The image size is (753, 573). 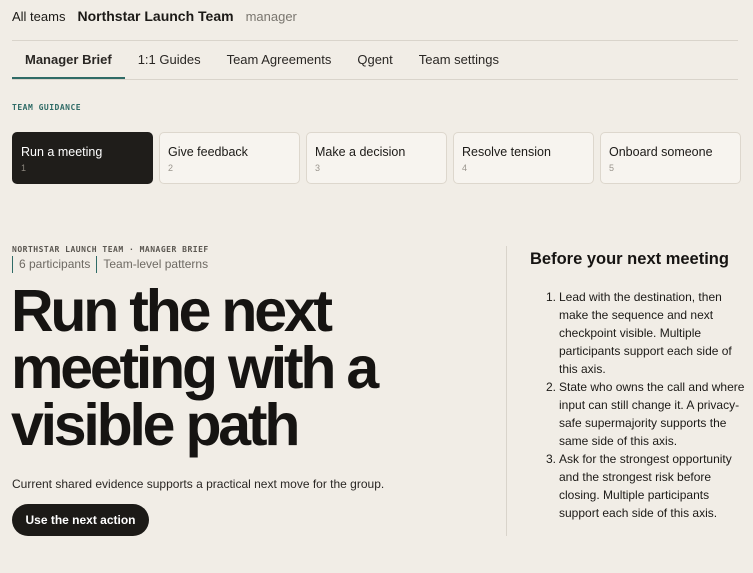 I want to click on card-onboard-someone: Onboard someone 5, so click(x=670, y=158).